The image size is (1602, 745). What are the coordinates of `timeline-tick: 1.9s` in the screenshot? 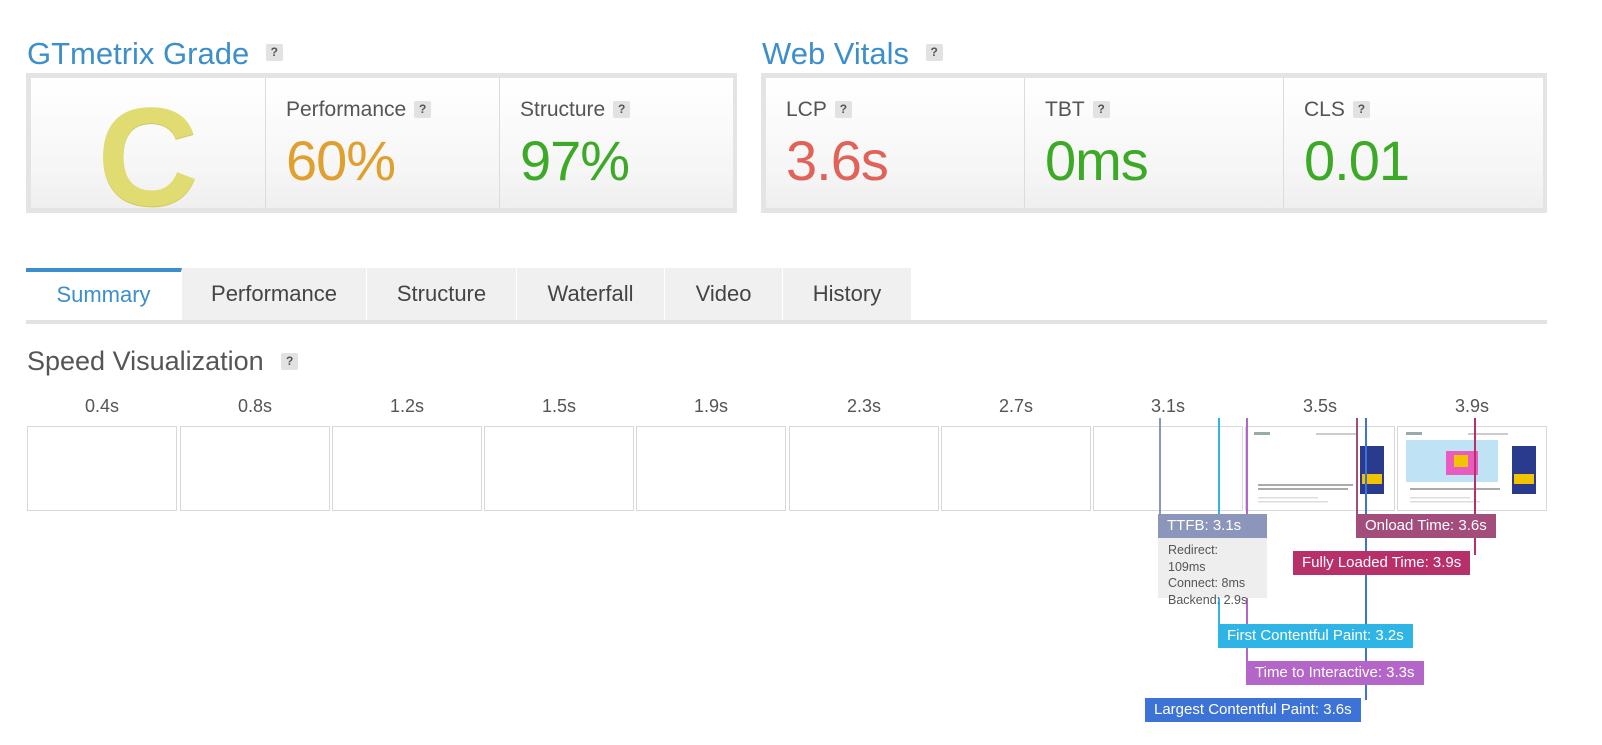 It's located at (711, 406).